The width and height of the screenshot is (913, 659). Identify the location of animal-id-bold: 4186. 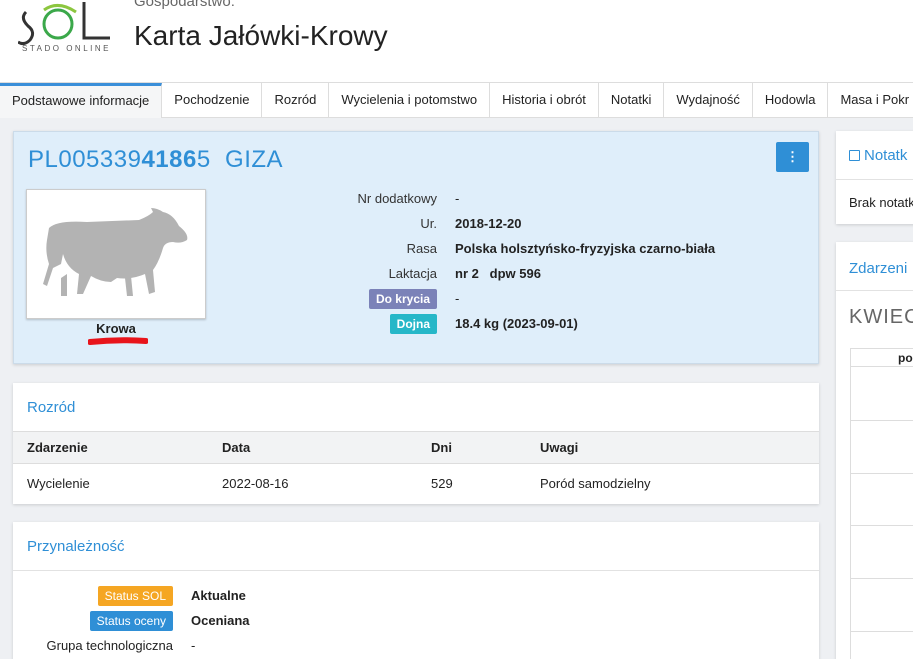
(169, 159).